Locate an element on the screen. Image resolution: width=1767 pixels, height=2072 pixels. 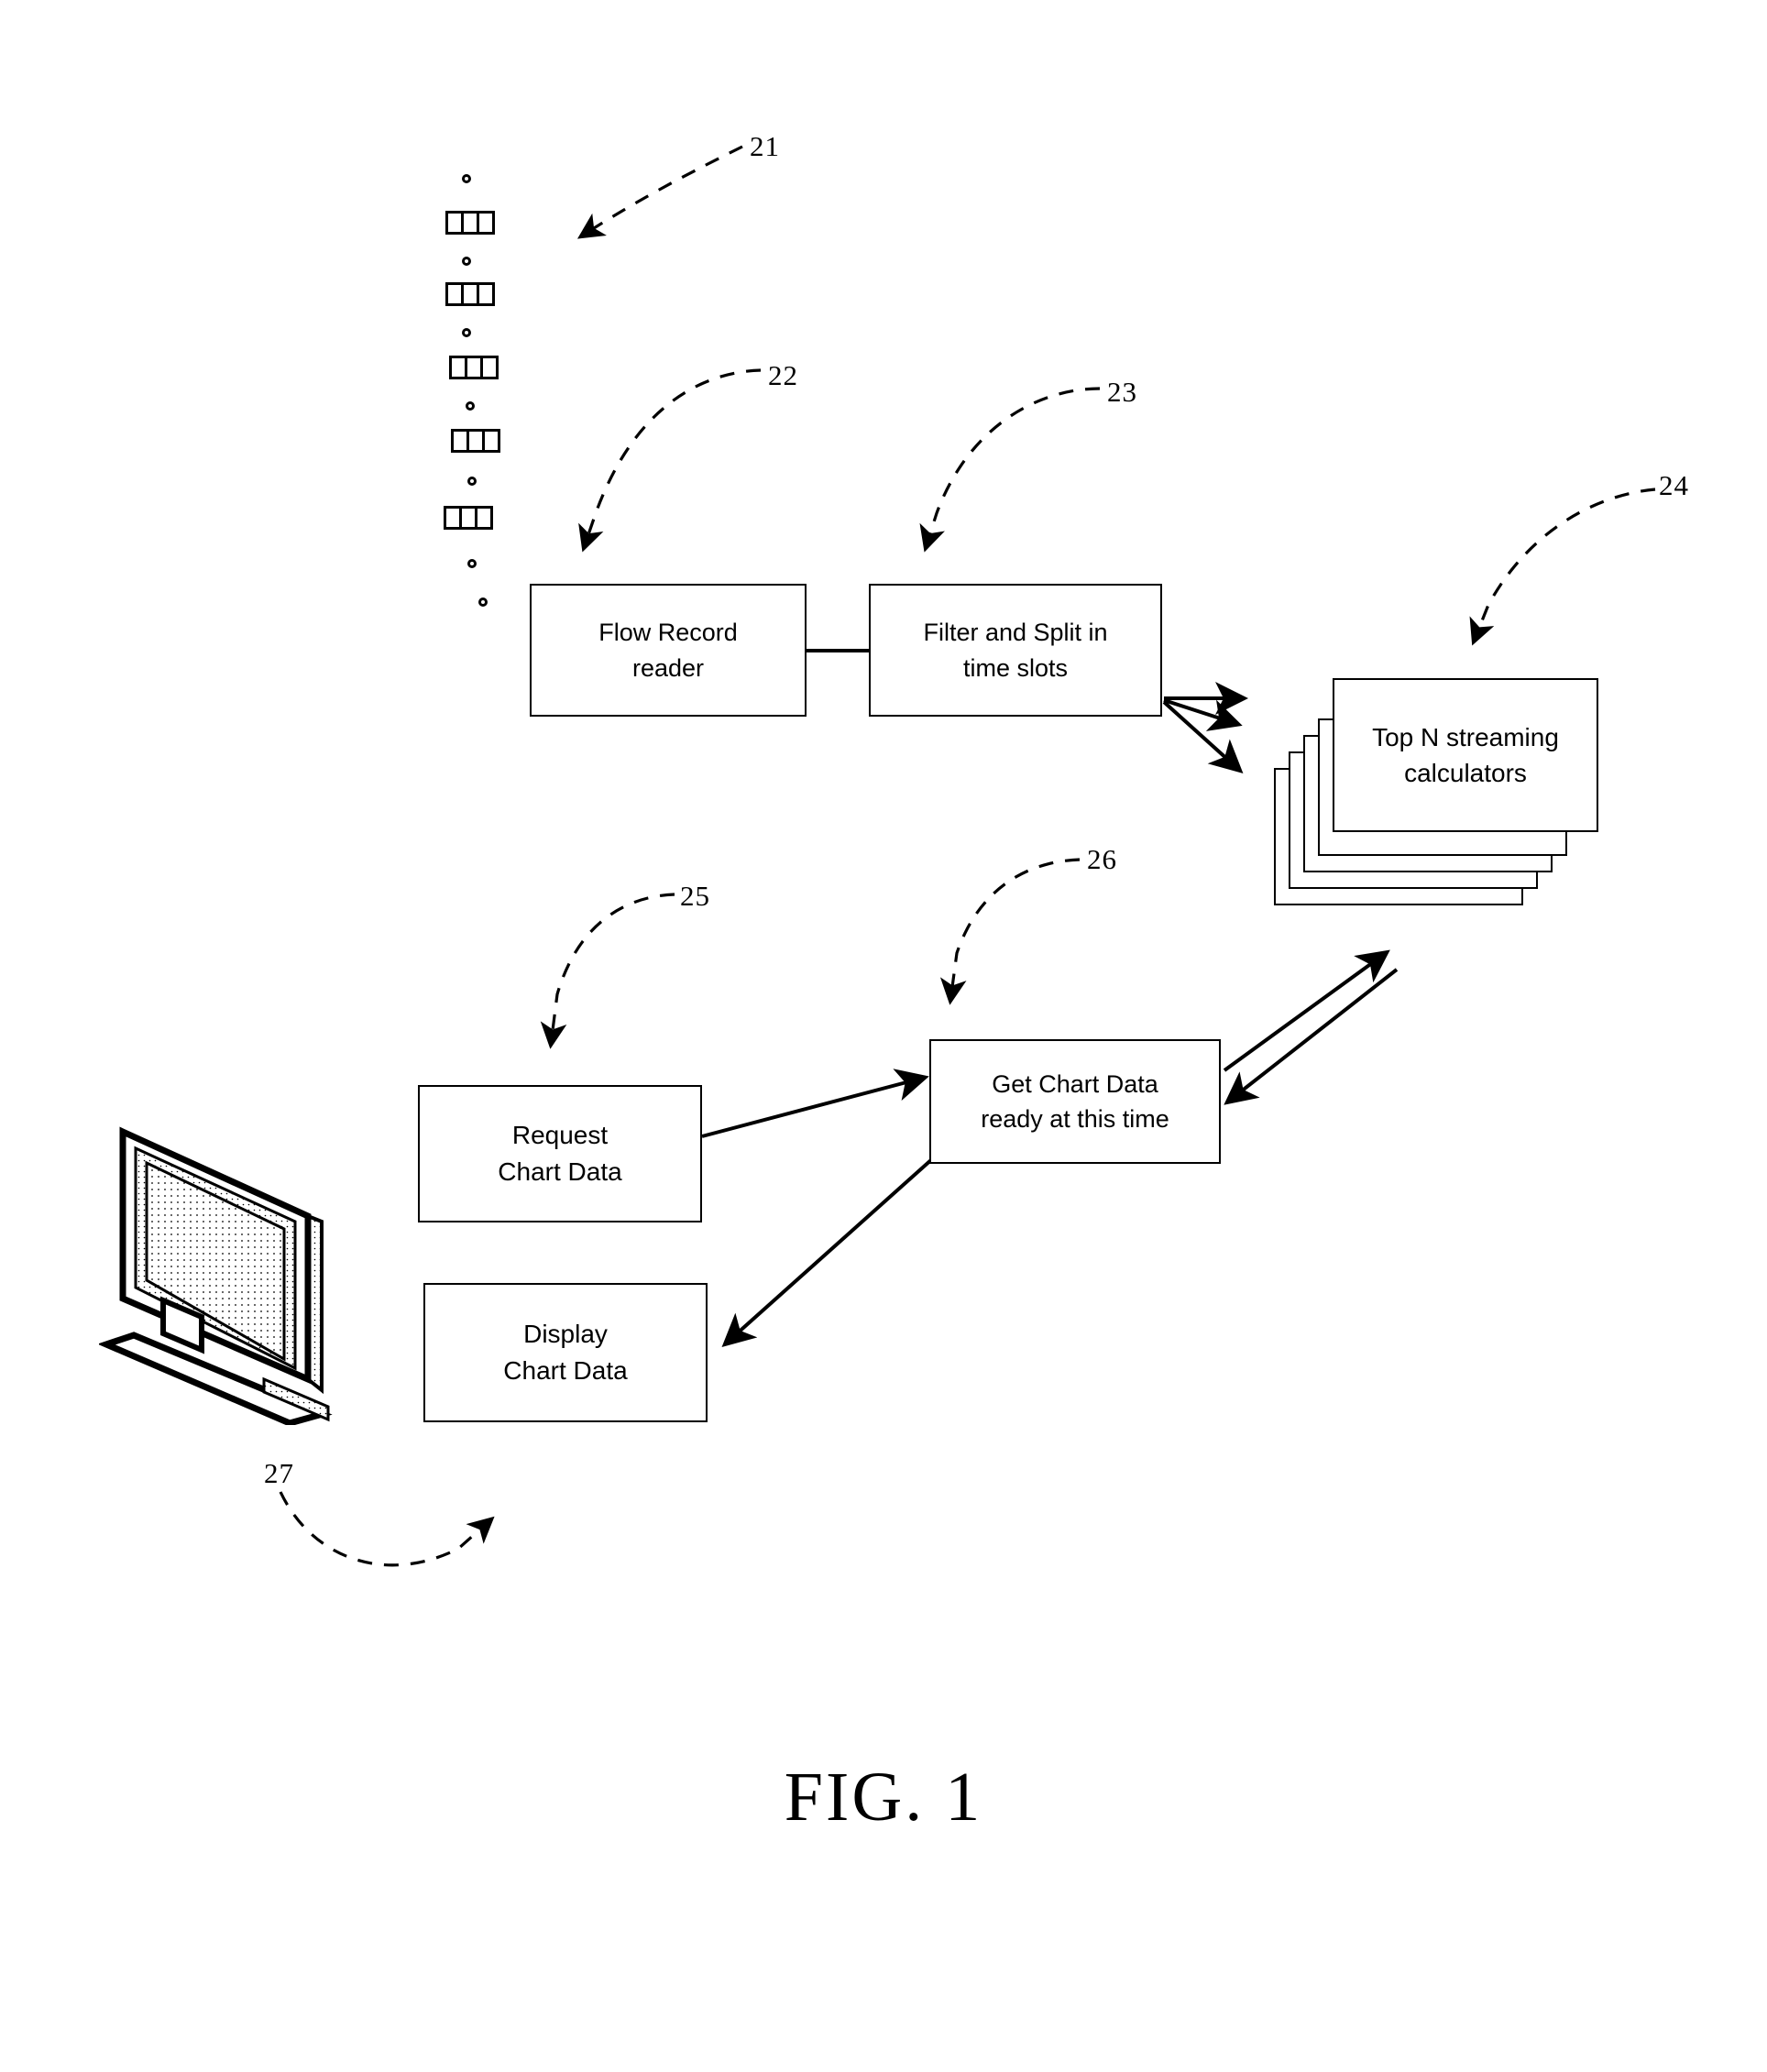
figure-caption: FIG. 1 is located at coordinates (884, 1798).